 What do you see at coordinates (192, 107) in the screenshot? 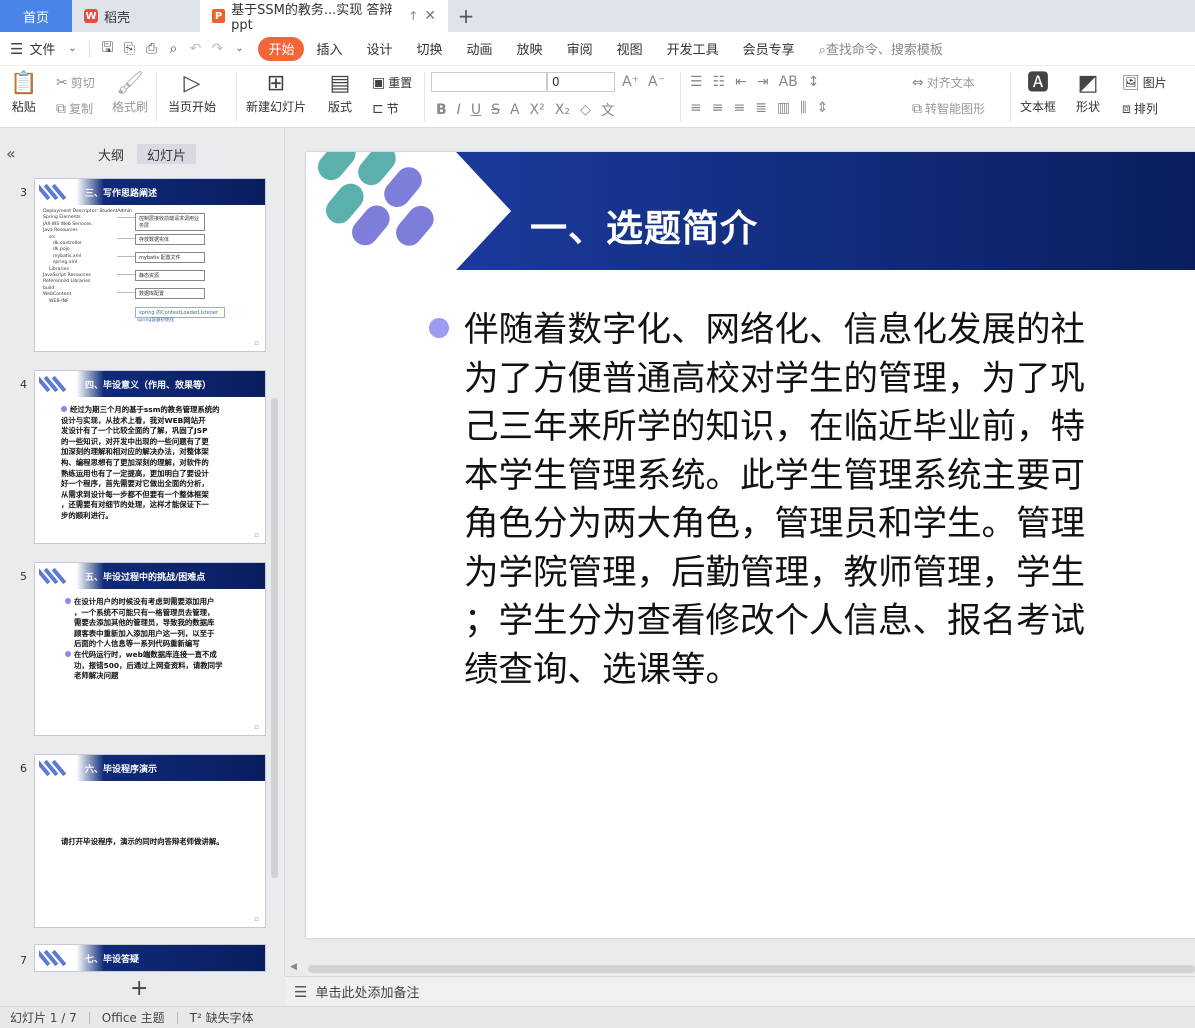
I see `play-from-current-label: 当页开始` at bounding box center [192, 107].